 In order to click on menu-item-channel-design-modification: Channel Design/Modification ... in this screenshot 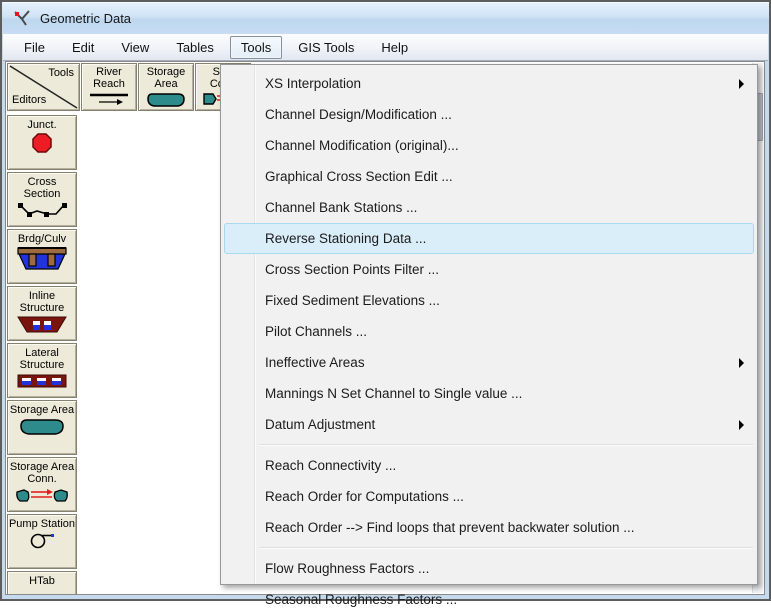, I will do `click(489, 114)`.